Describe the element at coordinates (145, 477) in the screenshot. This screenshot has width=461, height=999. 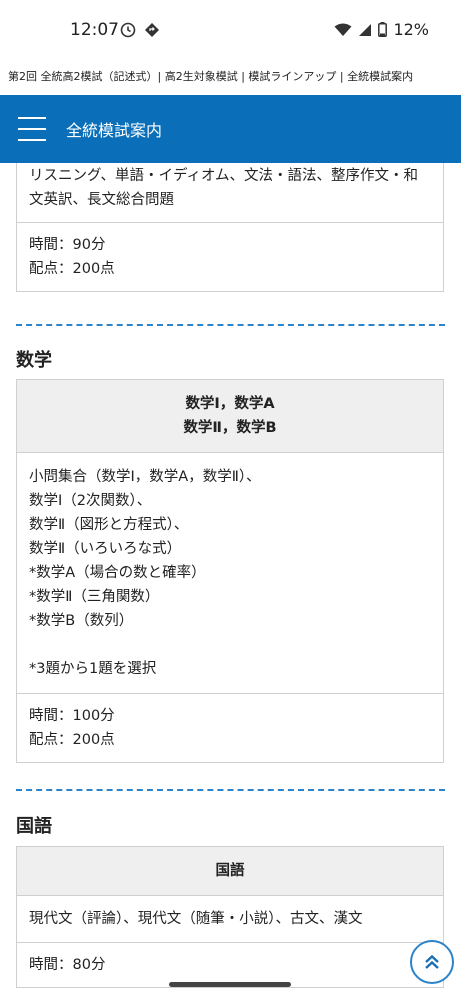
I see `math-content-line: 小問集合（数学Ⅰ，数学A，数学Ⅱ）、` at that location.